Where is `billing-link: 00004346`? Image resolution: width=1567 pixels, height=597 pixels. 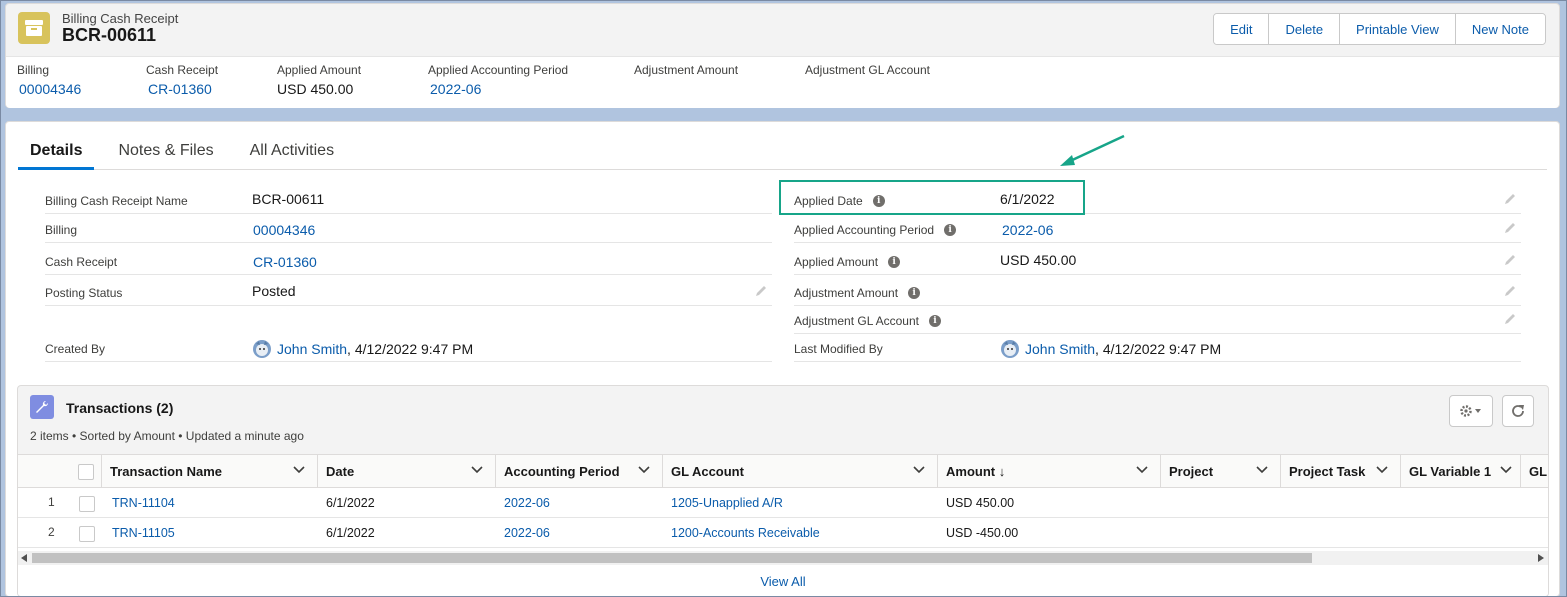
billing-link: 00004346 is located at coordinates (50, 89).